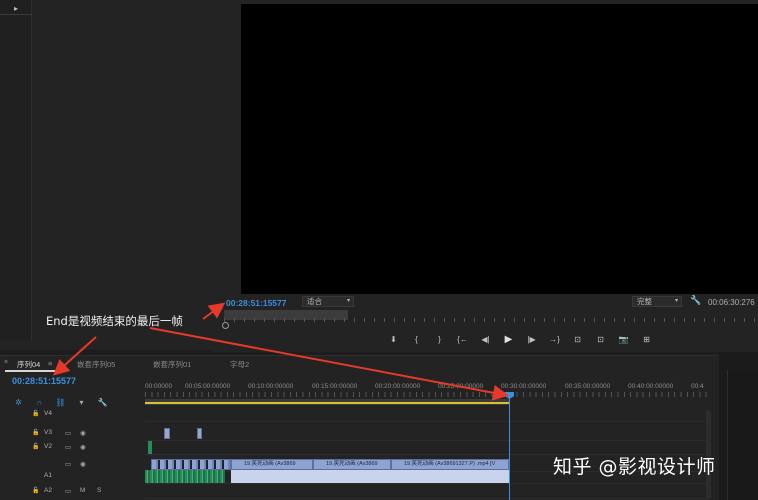  Describe the element at coordinates (48, 490) in the screenshot. I see `track-name: A2` at that location.